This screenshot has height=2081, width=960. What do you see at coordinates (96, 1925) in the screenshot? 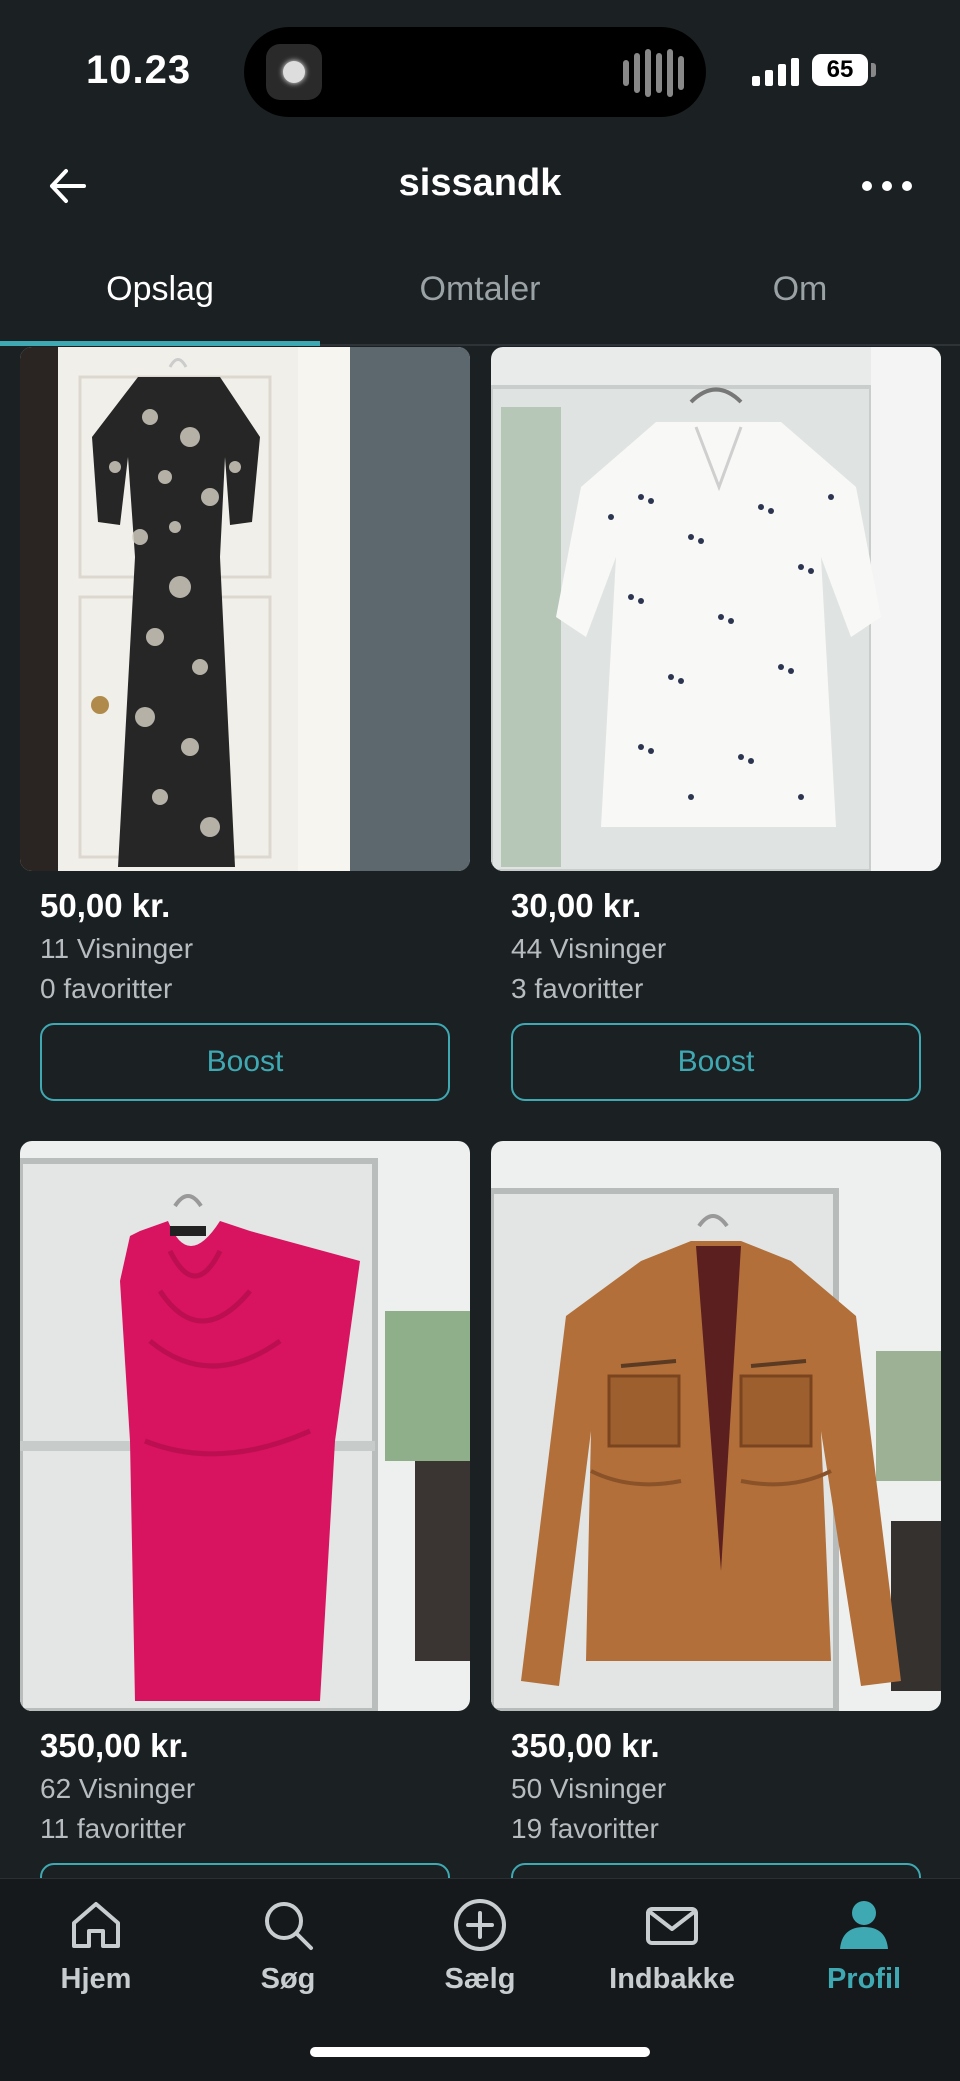
I see `home-icon` at bounding box center [96, 1925].